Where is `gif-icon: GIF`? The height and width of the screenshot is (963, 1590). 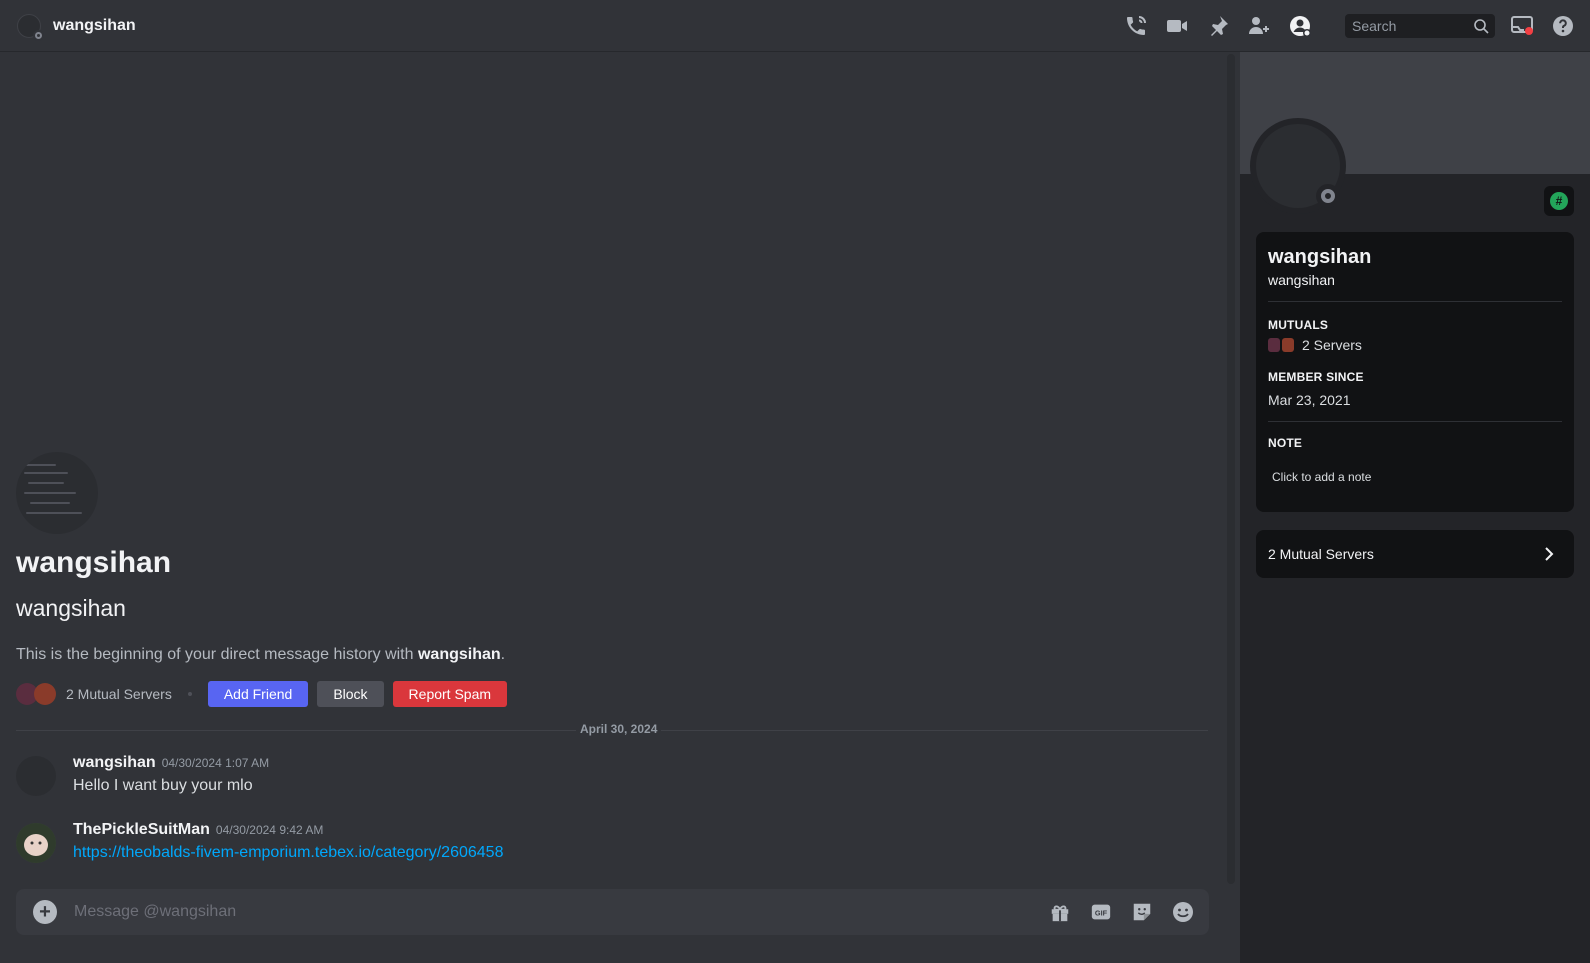 gif-icon: GIF is located at coordinates (1101, 912).